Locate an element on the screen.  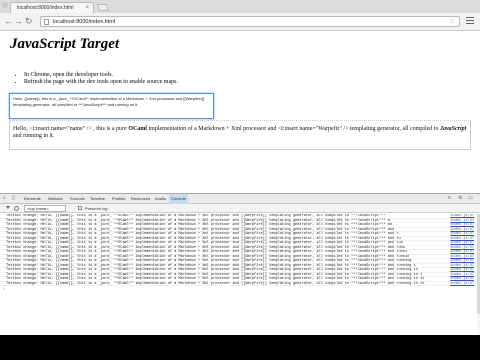
page-title: JavaScript Target is located at coordinates (65, 44).